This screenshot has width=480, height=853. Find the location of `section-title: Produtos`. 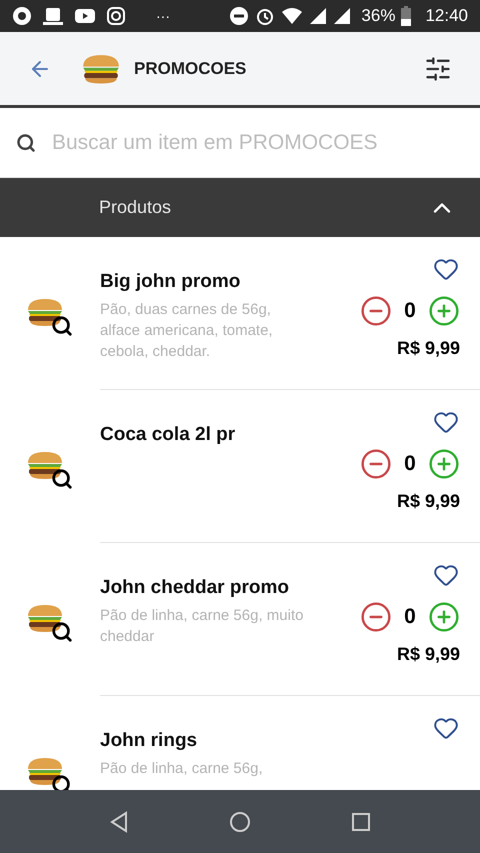

section-title: Produtos is located at coordinates (135, 207).